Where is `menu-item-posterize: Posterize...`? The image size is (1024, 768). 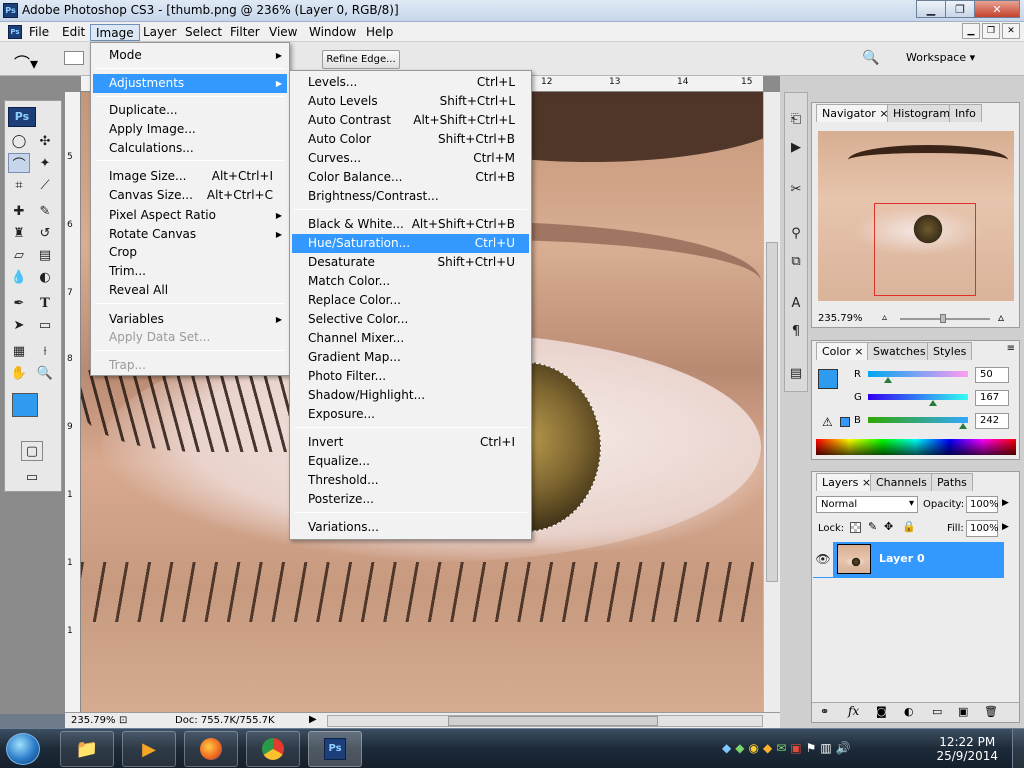
menu-item-posterize: Posterize... is located at coordinates (410, 499).